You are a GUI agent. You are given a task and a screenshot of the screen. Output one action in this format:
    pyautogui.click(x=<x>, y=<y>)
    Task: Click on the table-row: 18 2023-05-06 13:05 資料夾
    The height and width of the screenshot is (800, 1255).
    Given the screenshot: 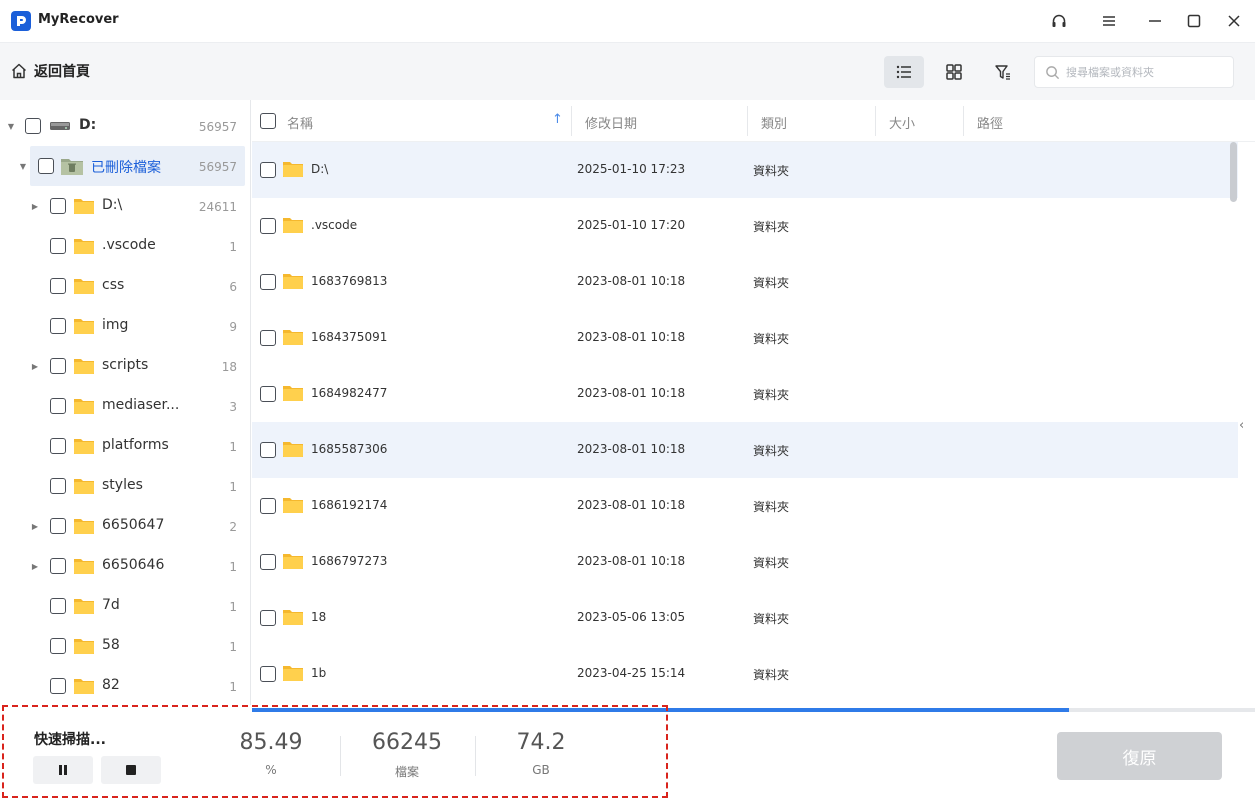 What is the action you would take?
    pyautogui.click(x=745, y=618)
    